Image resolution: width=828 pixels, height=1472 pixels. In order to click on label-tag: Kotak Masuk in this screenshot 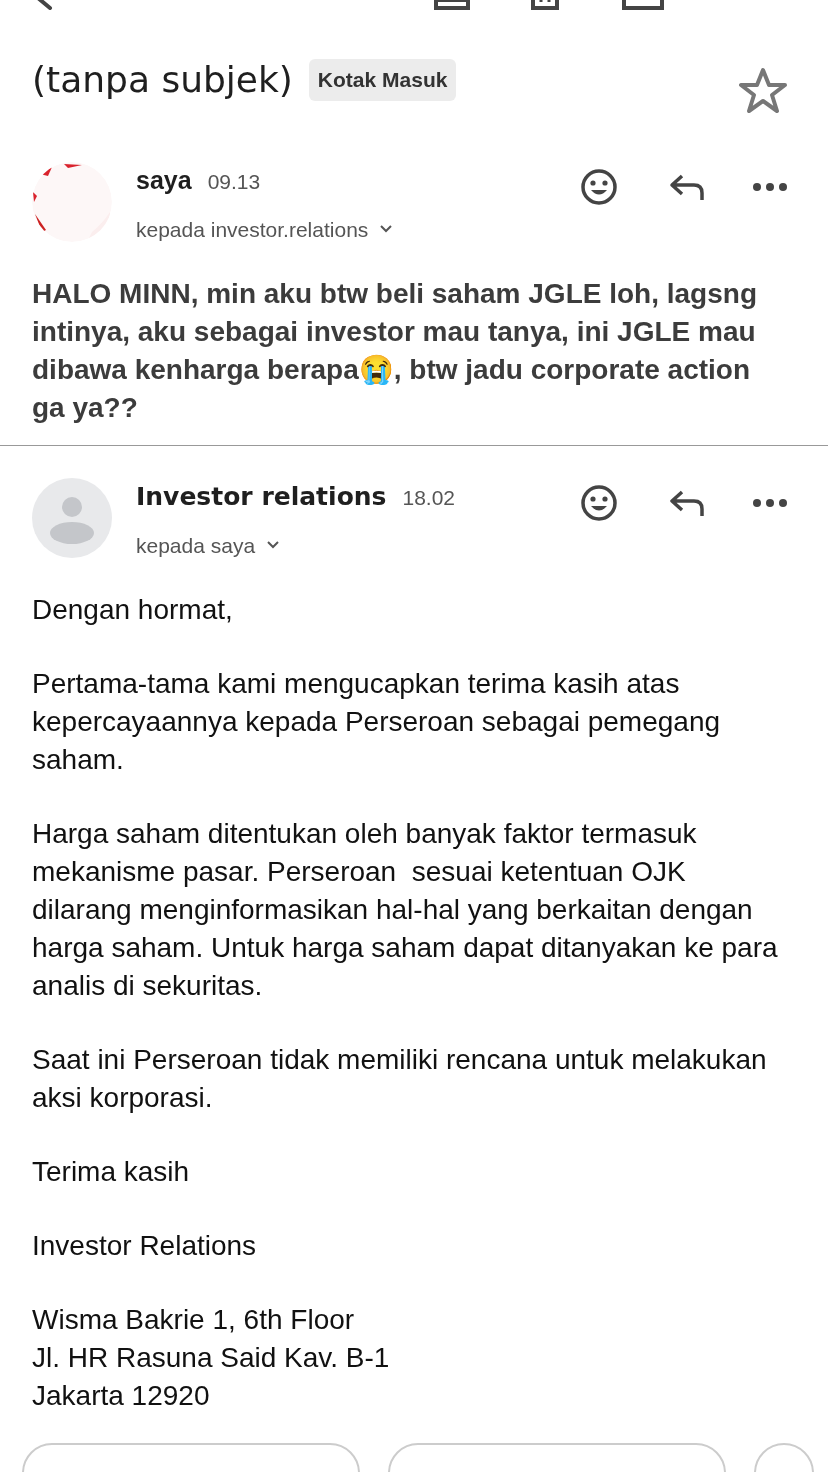, I will do `click(382, 80)`.